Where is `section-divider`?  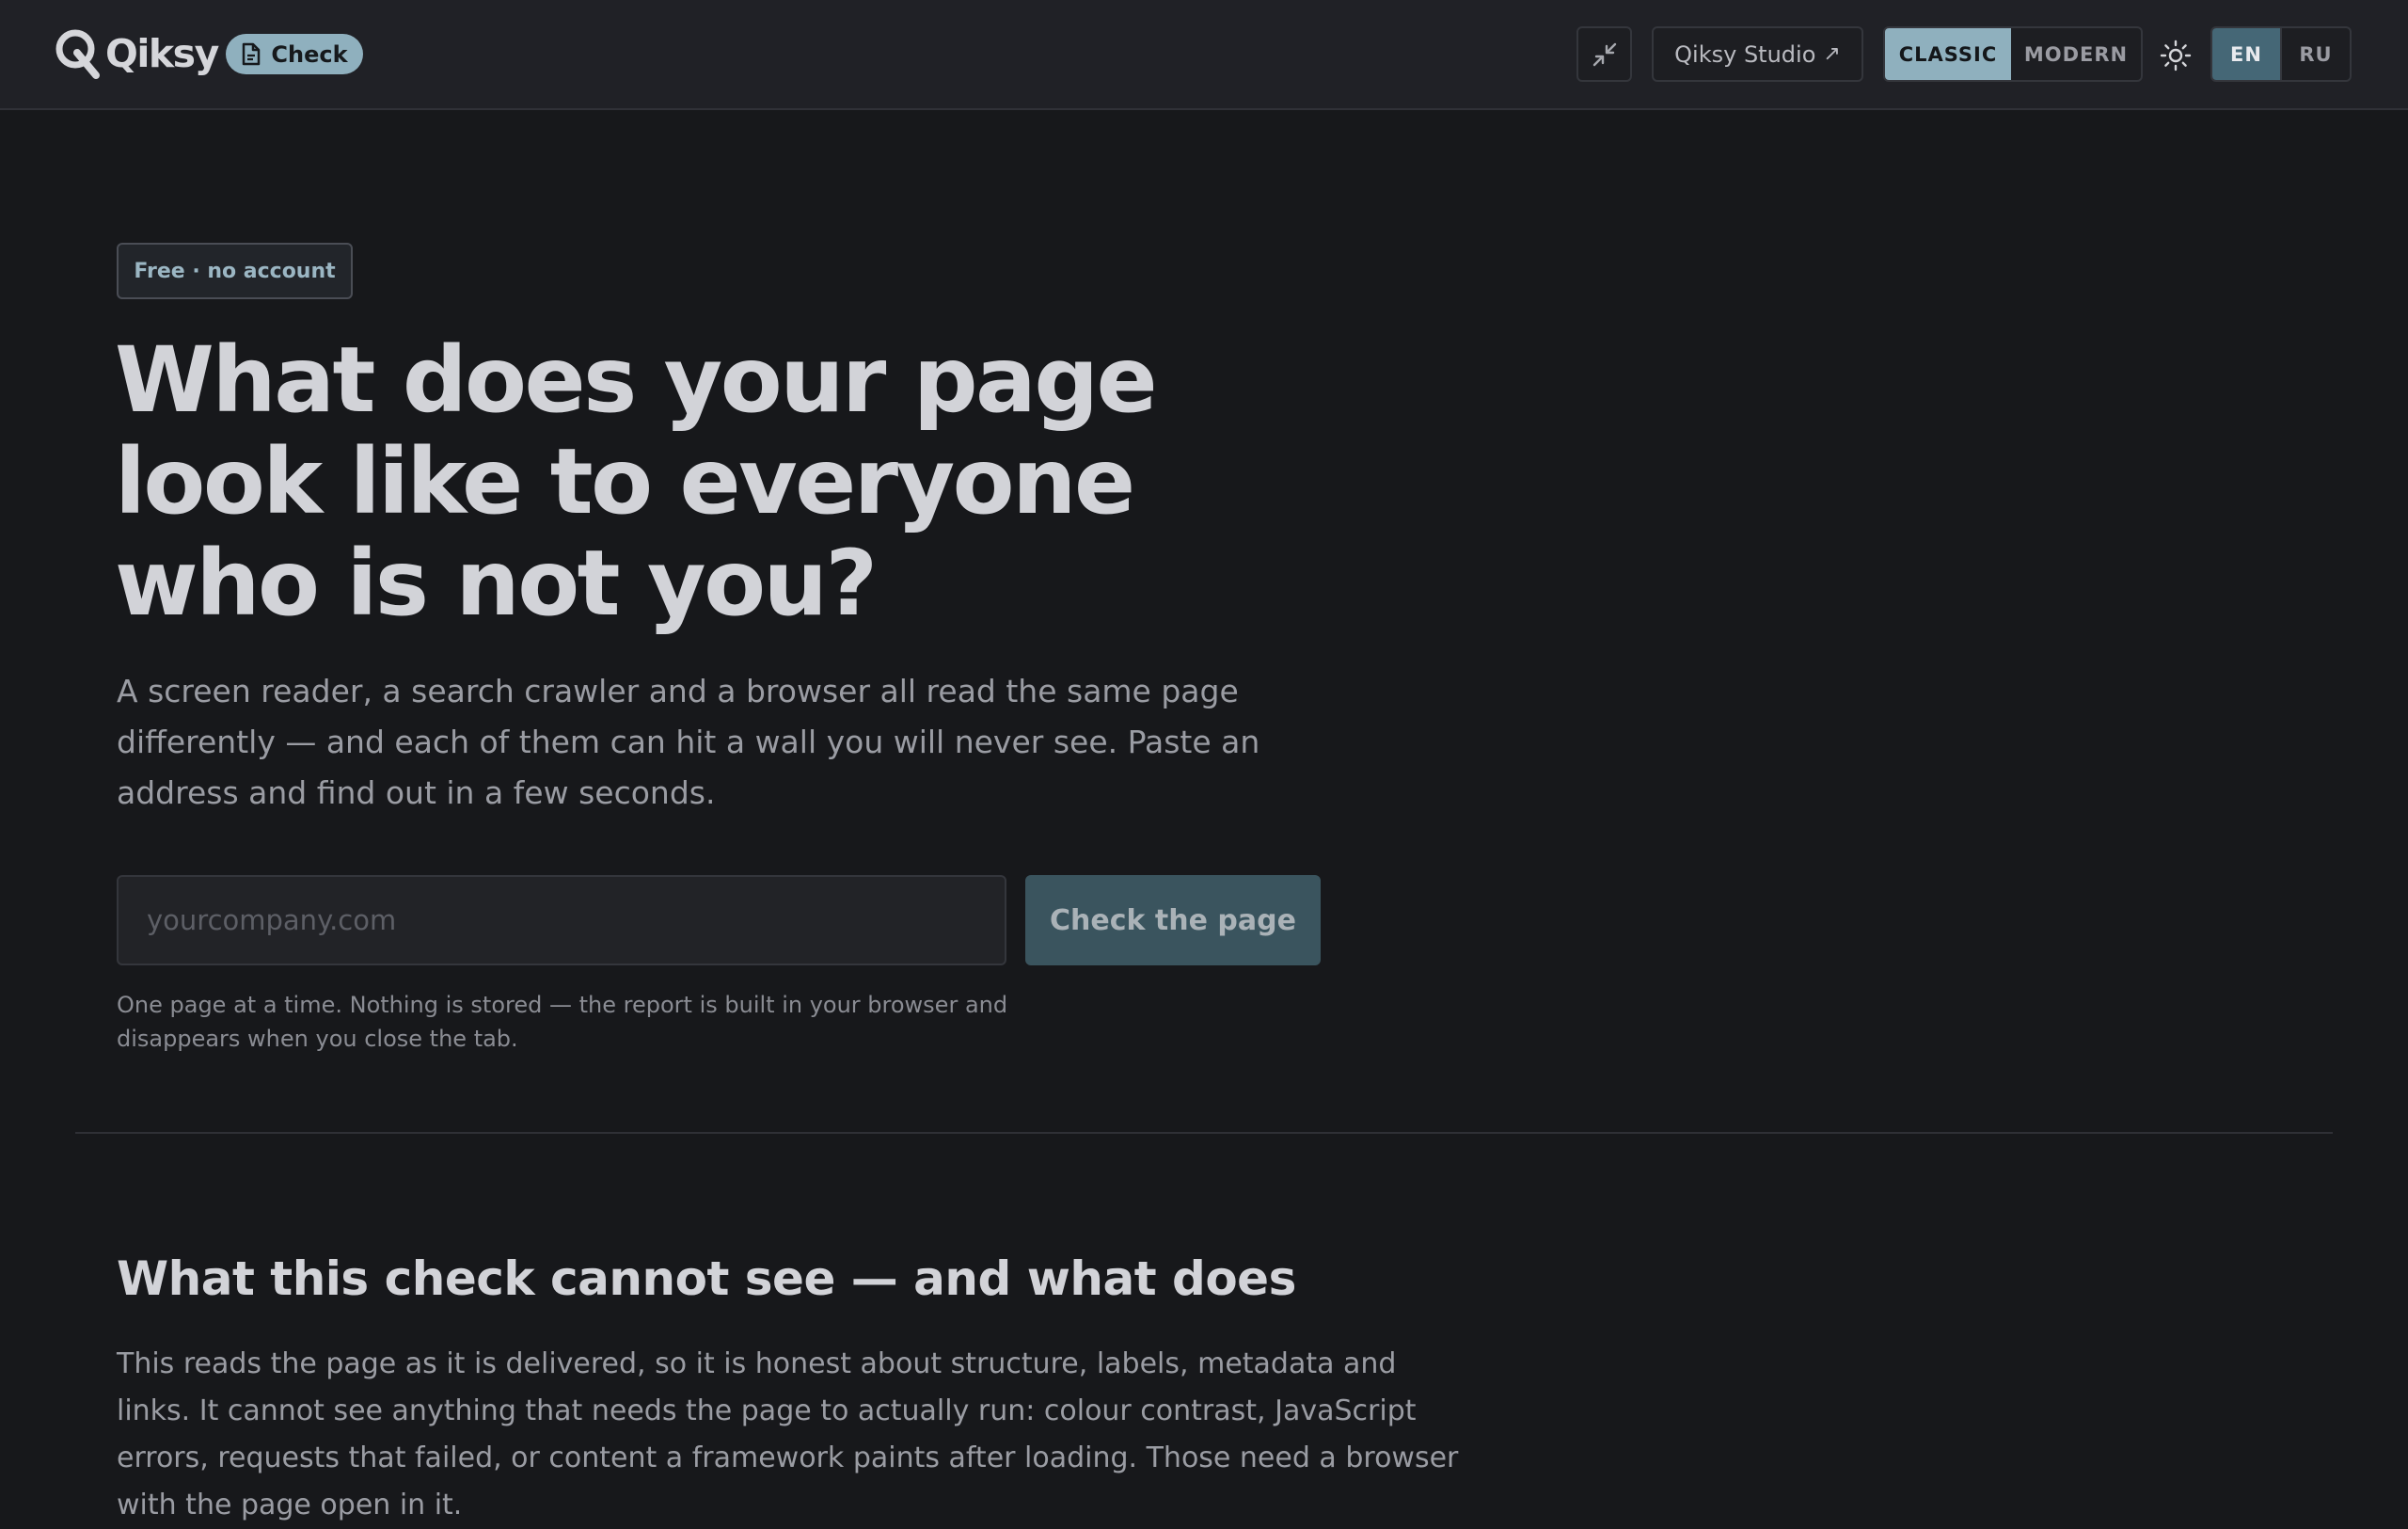
section-divider is located at coordinates (1204, 1133).